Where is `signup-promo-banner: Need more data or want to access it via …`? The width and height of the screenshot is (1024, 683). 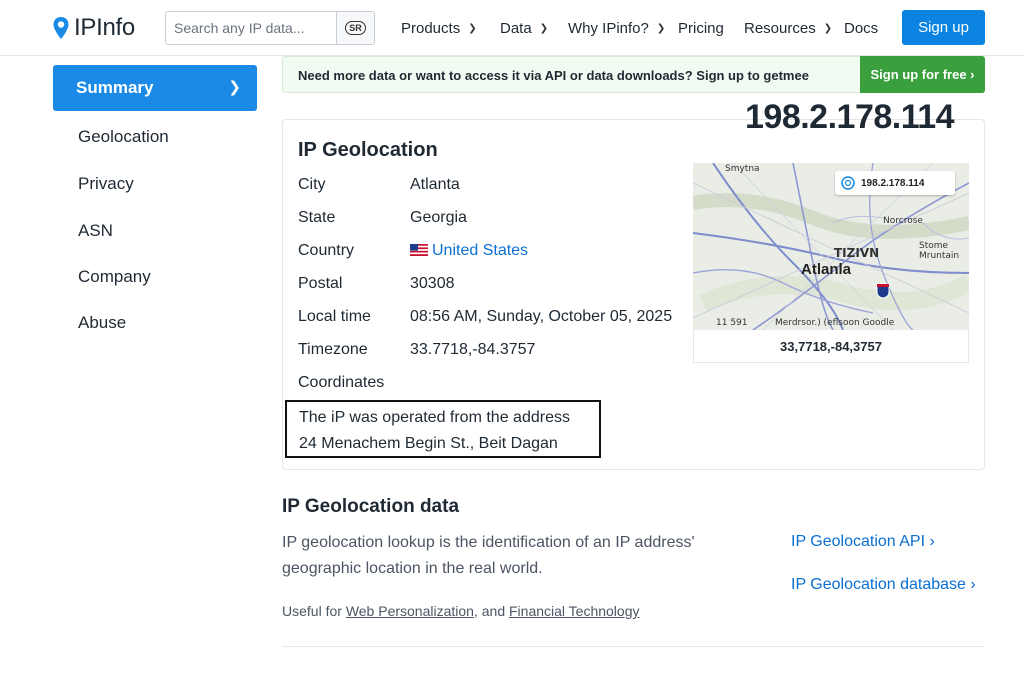
signup-promo-banner: Need more data or want to access it via … is located at coordinates (633, 74).